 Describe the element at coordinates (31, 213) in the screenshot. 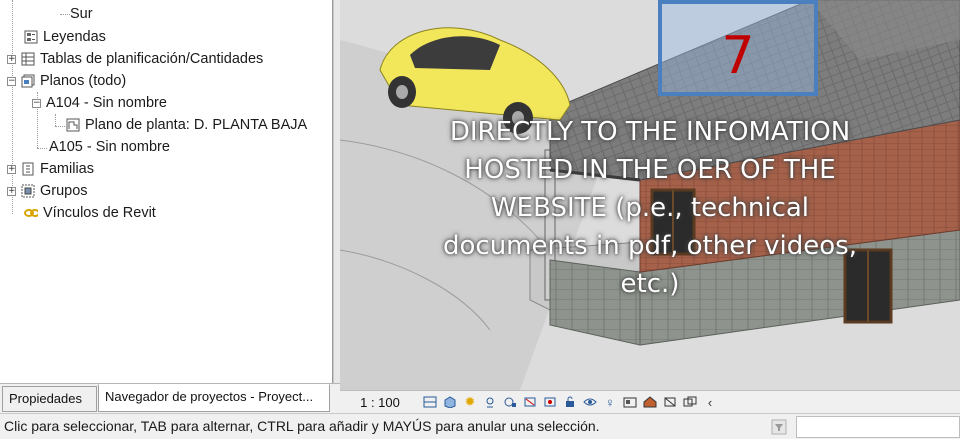

I see `link-icon` at that location.